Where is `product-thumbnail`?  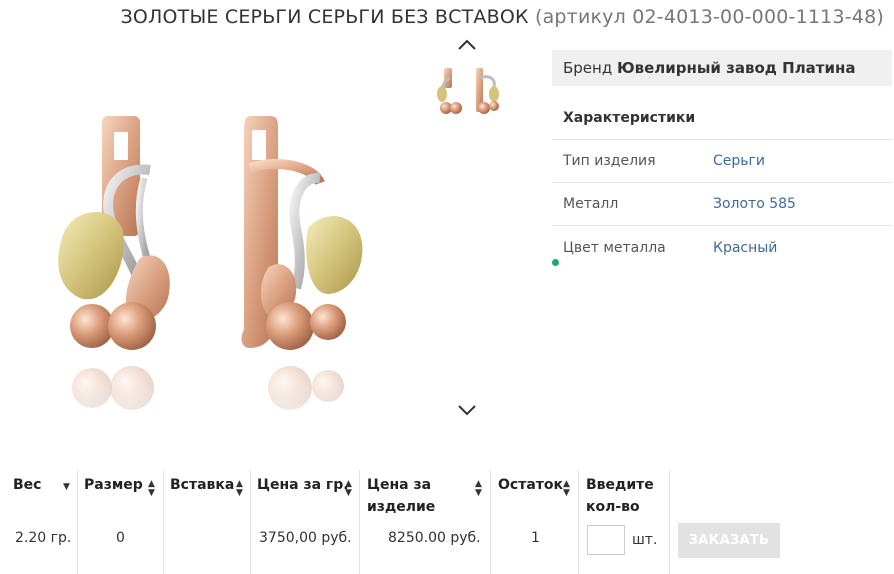
product-thumbnail is located at coordinates (468, 93).